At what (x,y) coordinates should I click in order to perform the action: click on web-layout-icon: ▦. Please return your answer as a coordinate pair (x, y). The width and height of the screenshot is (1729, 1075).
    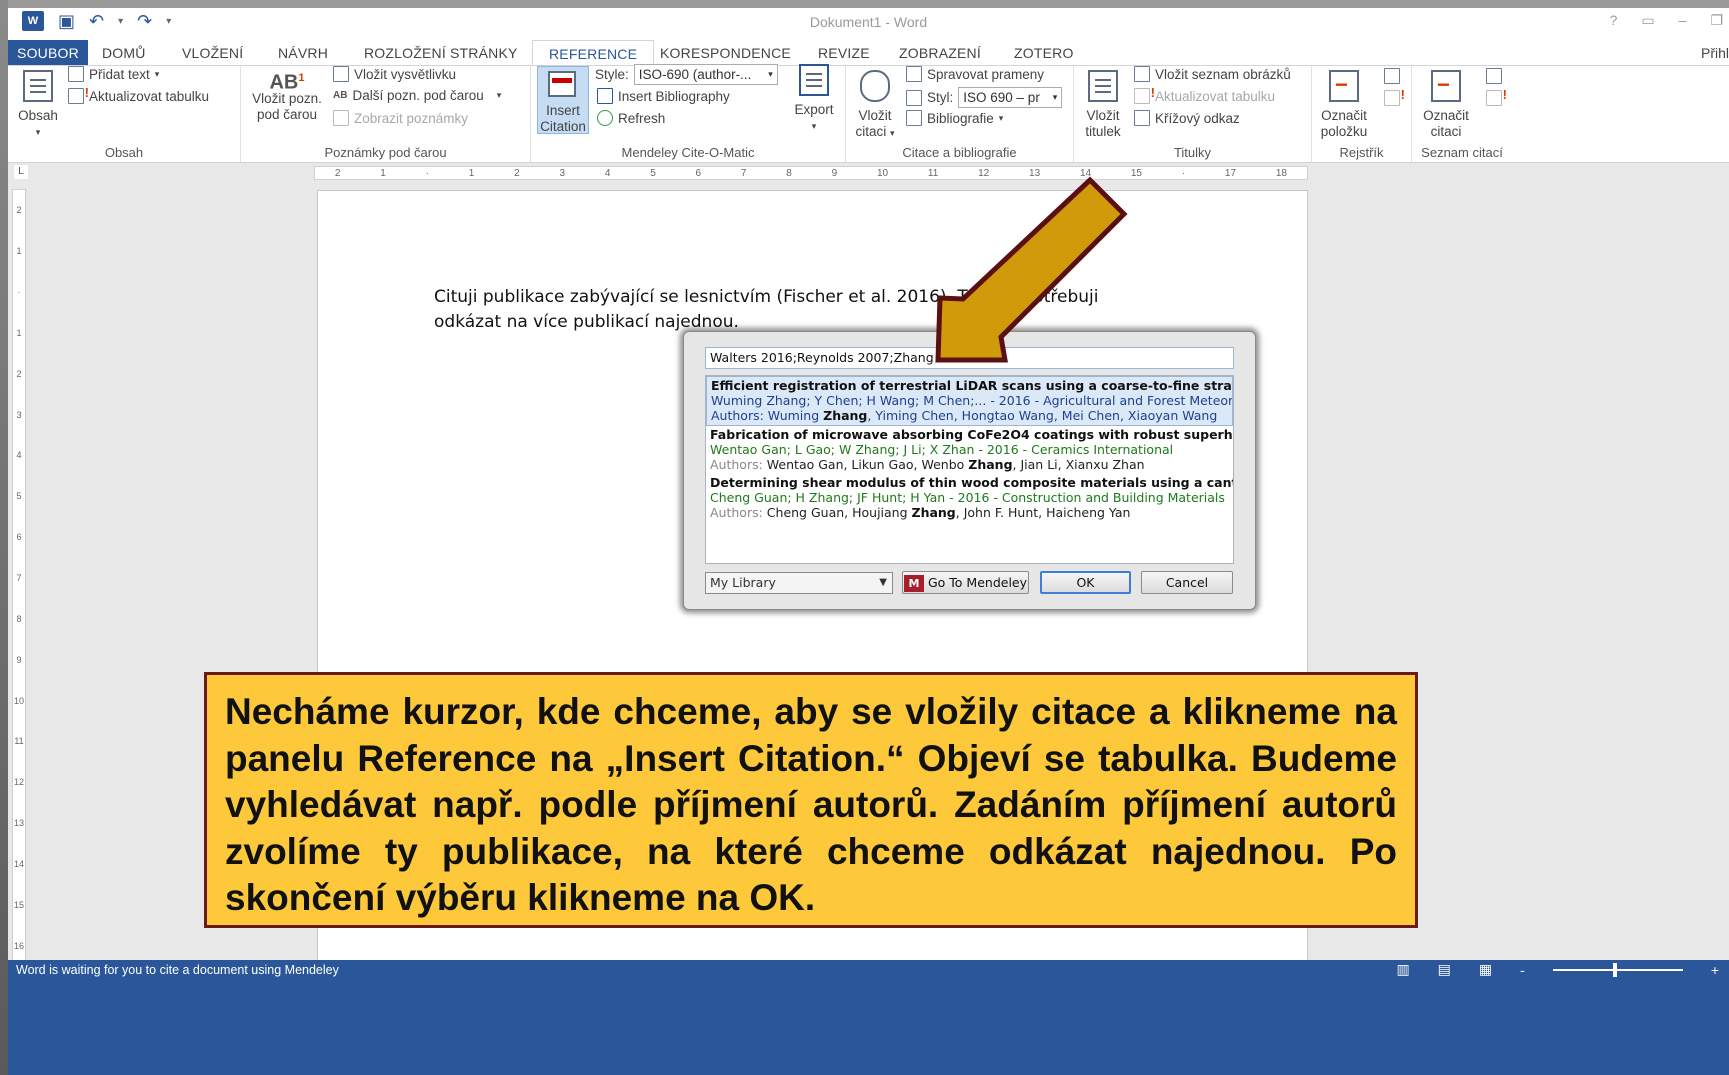
    Looking at the image, I should click on (1485, 969).